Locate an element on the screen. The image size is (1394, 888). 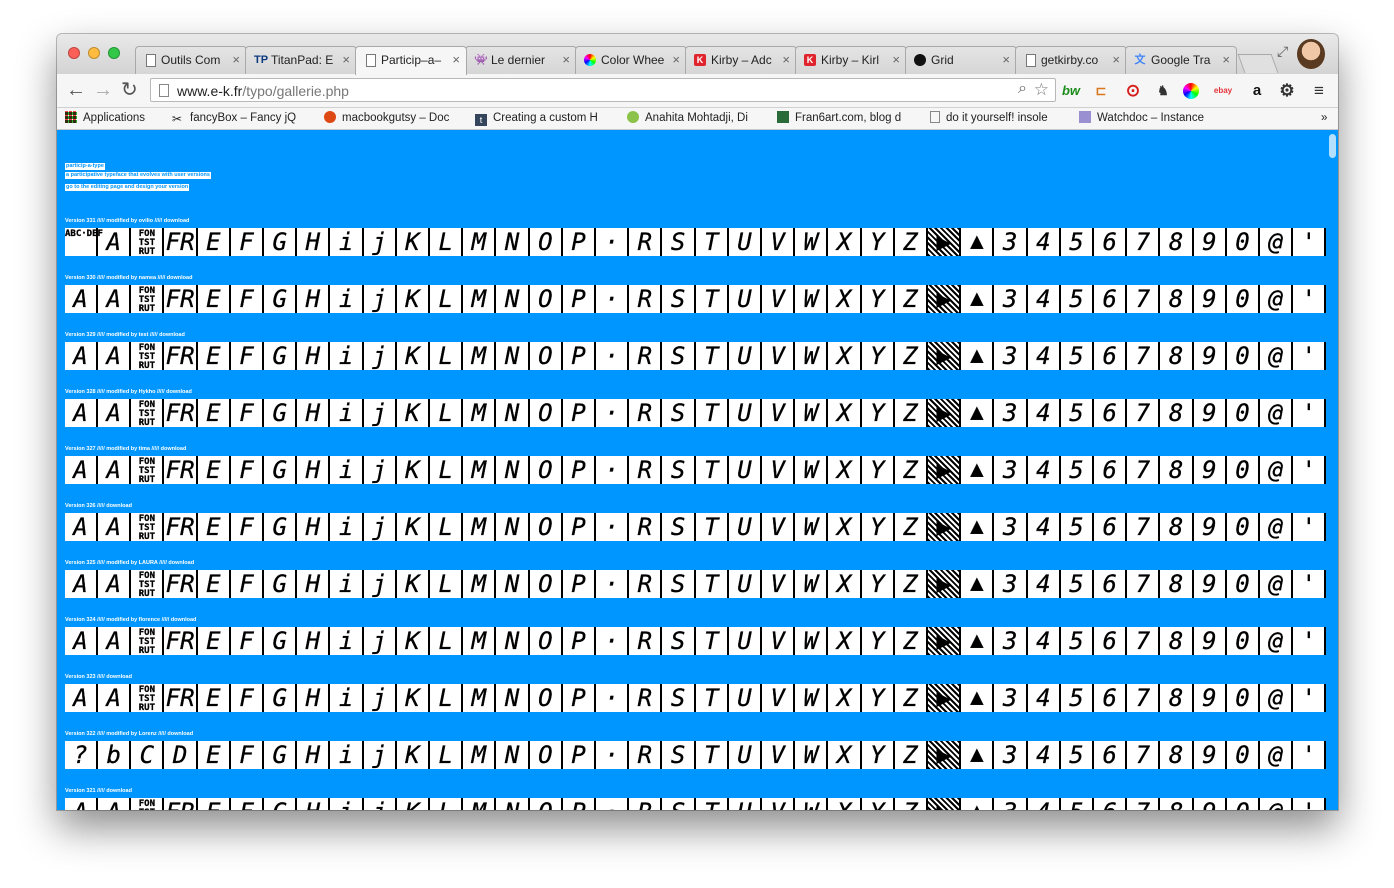
tab-kirby-kirby: K Kirby – Kirl × is located at coordinates (851, 60).